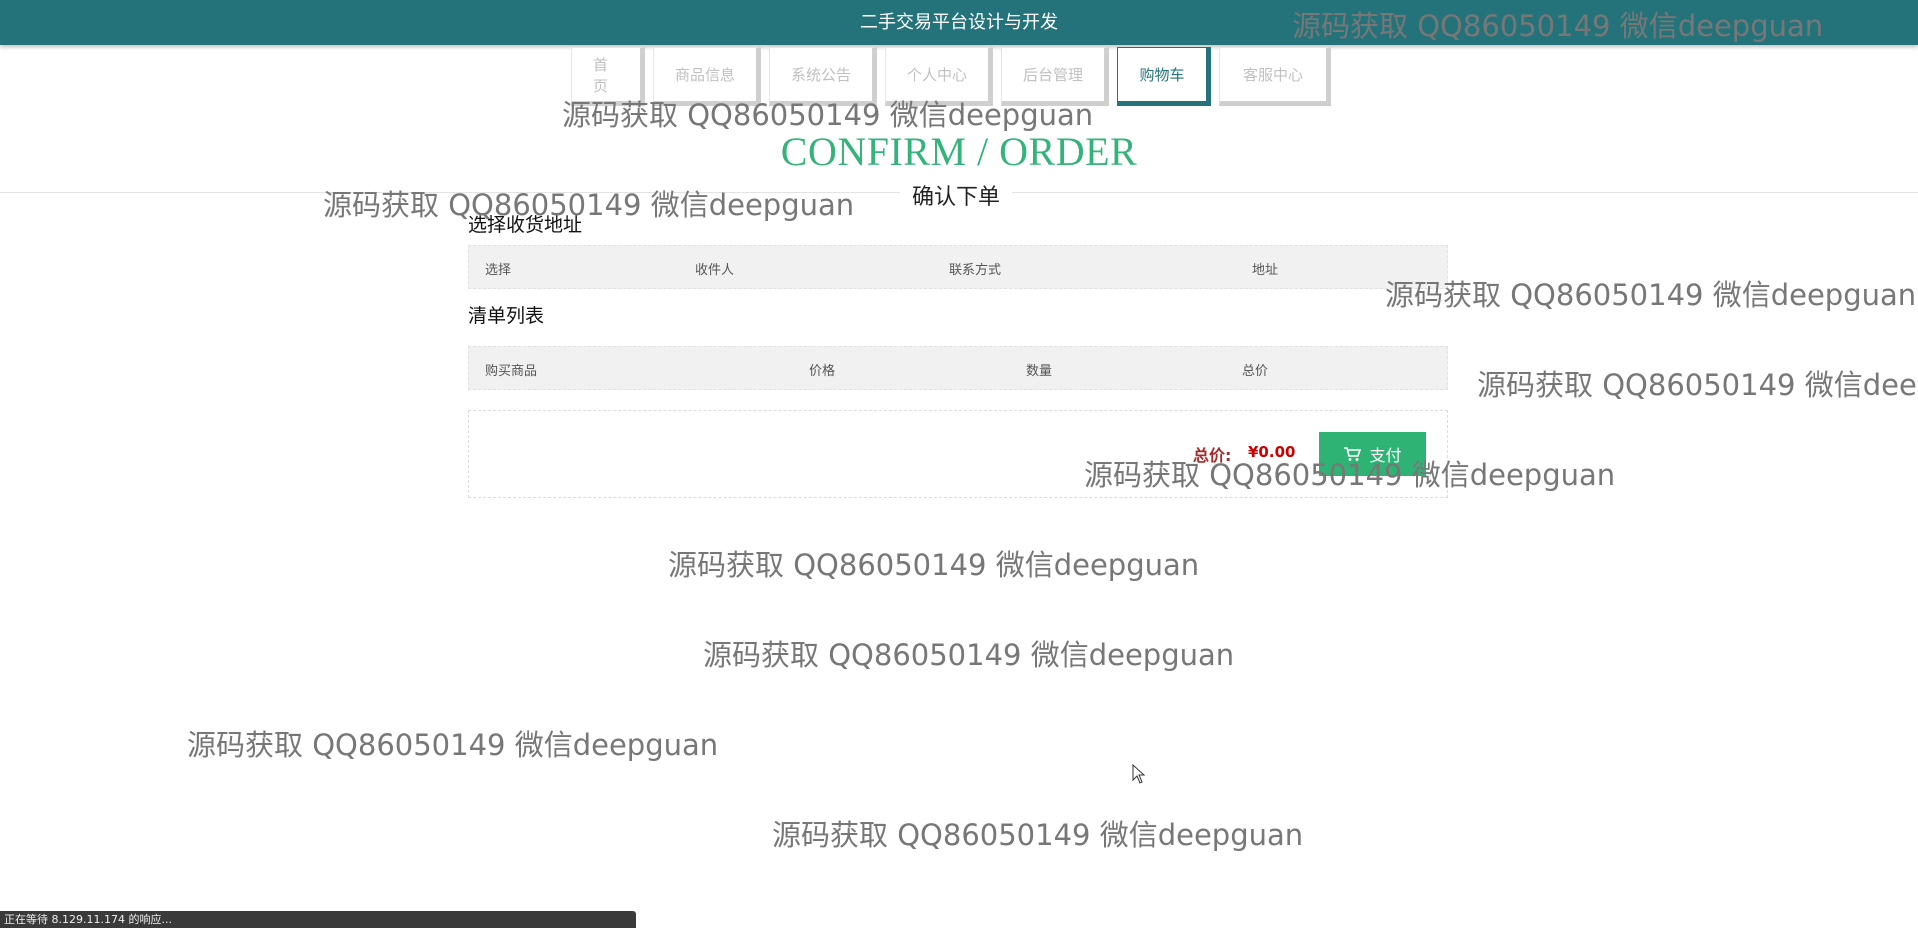  I want to click on items-col-price: 价格, so click(822, 371).